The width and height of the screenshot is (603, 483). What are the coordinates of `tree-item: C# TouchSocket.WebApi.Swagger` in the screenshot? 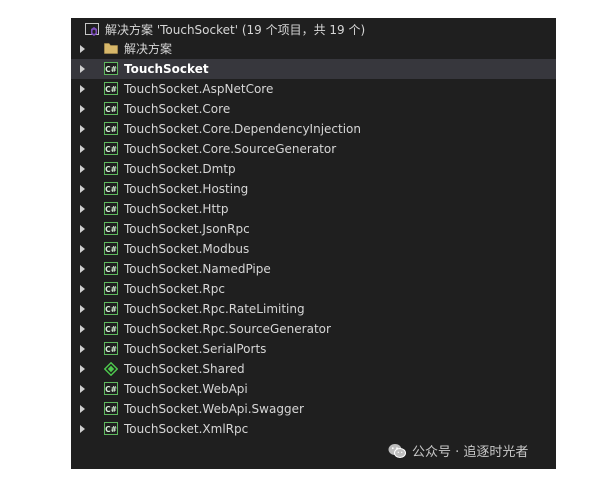 It's located at (313, 409).